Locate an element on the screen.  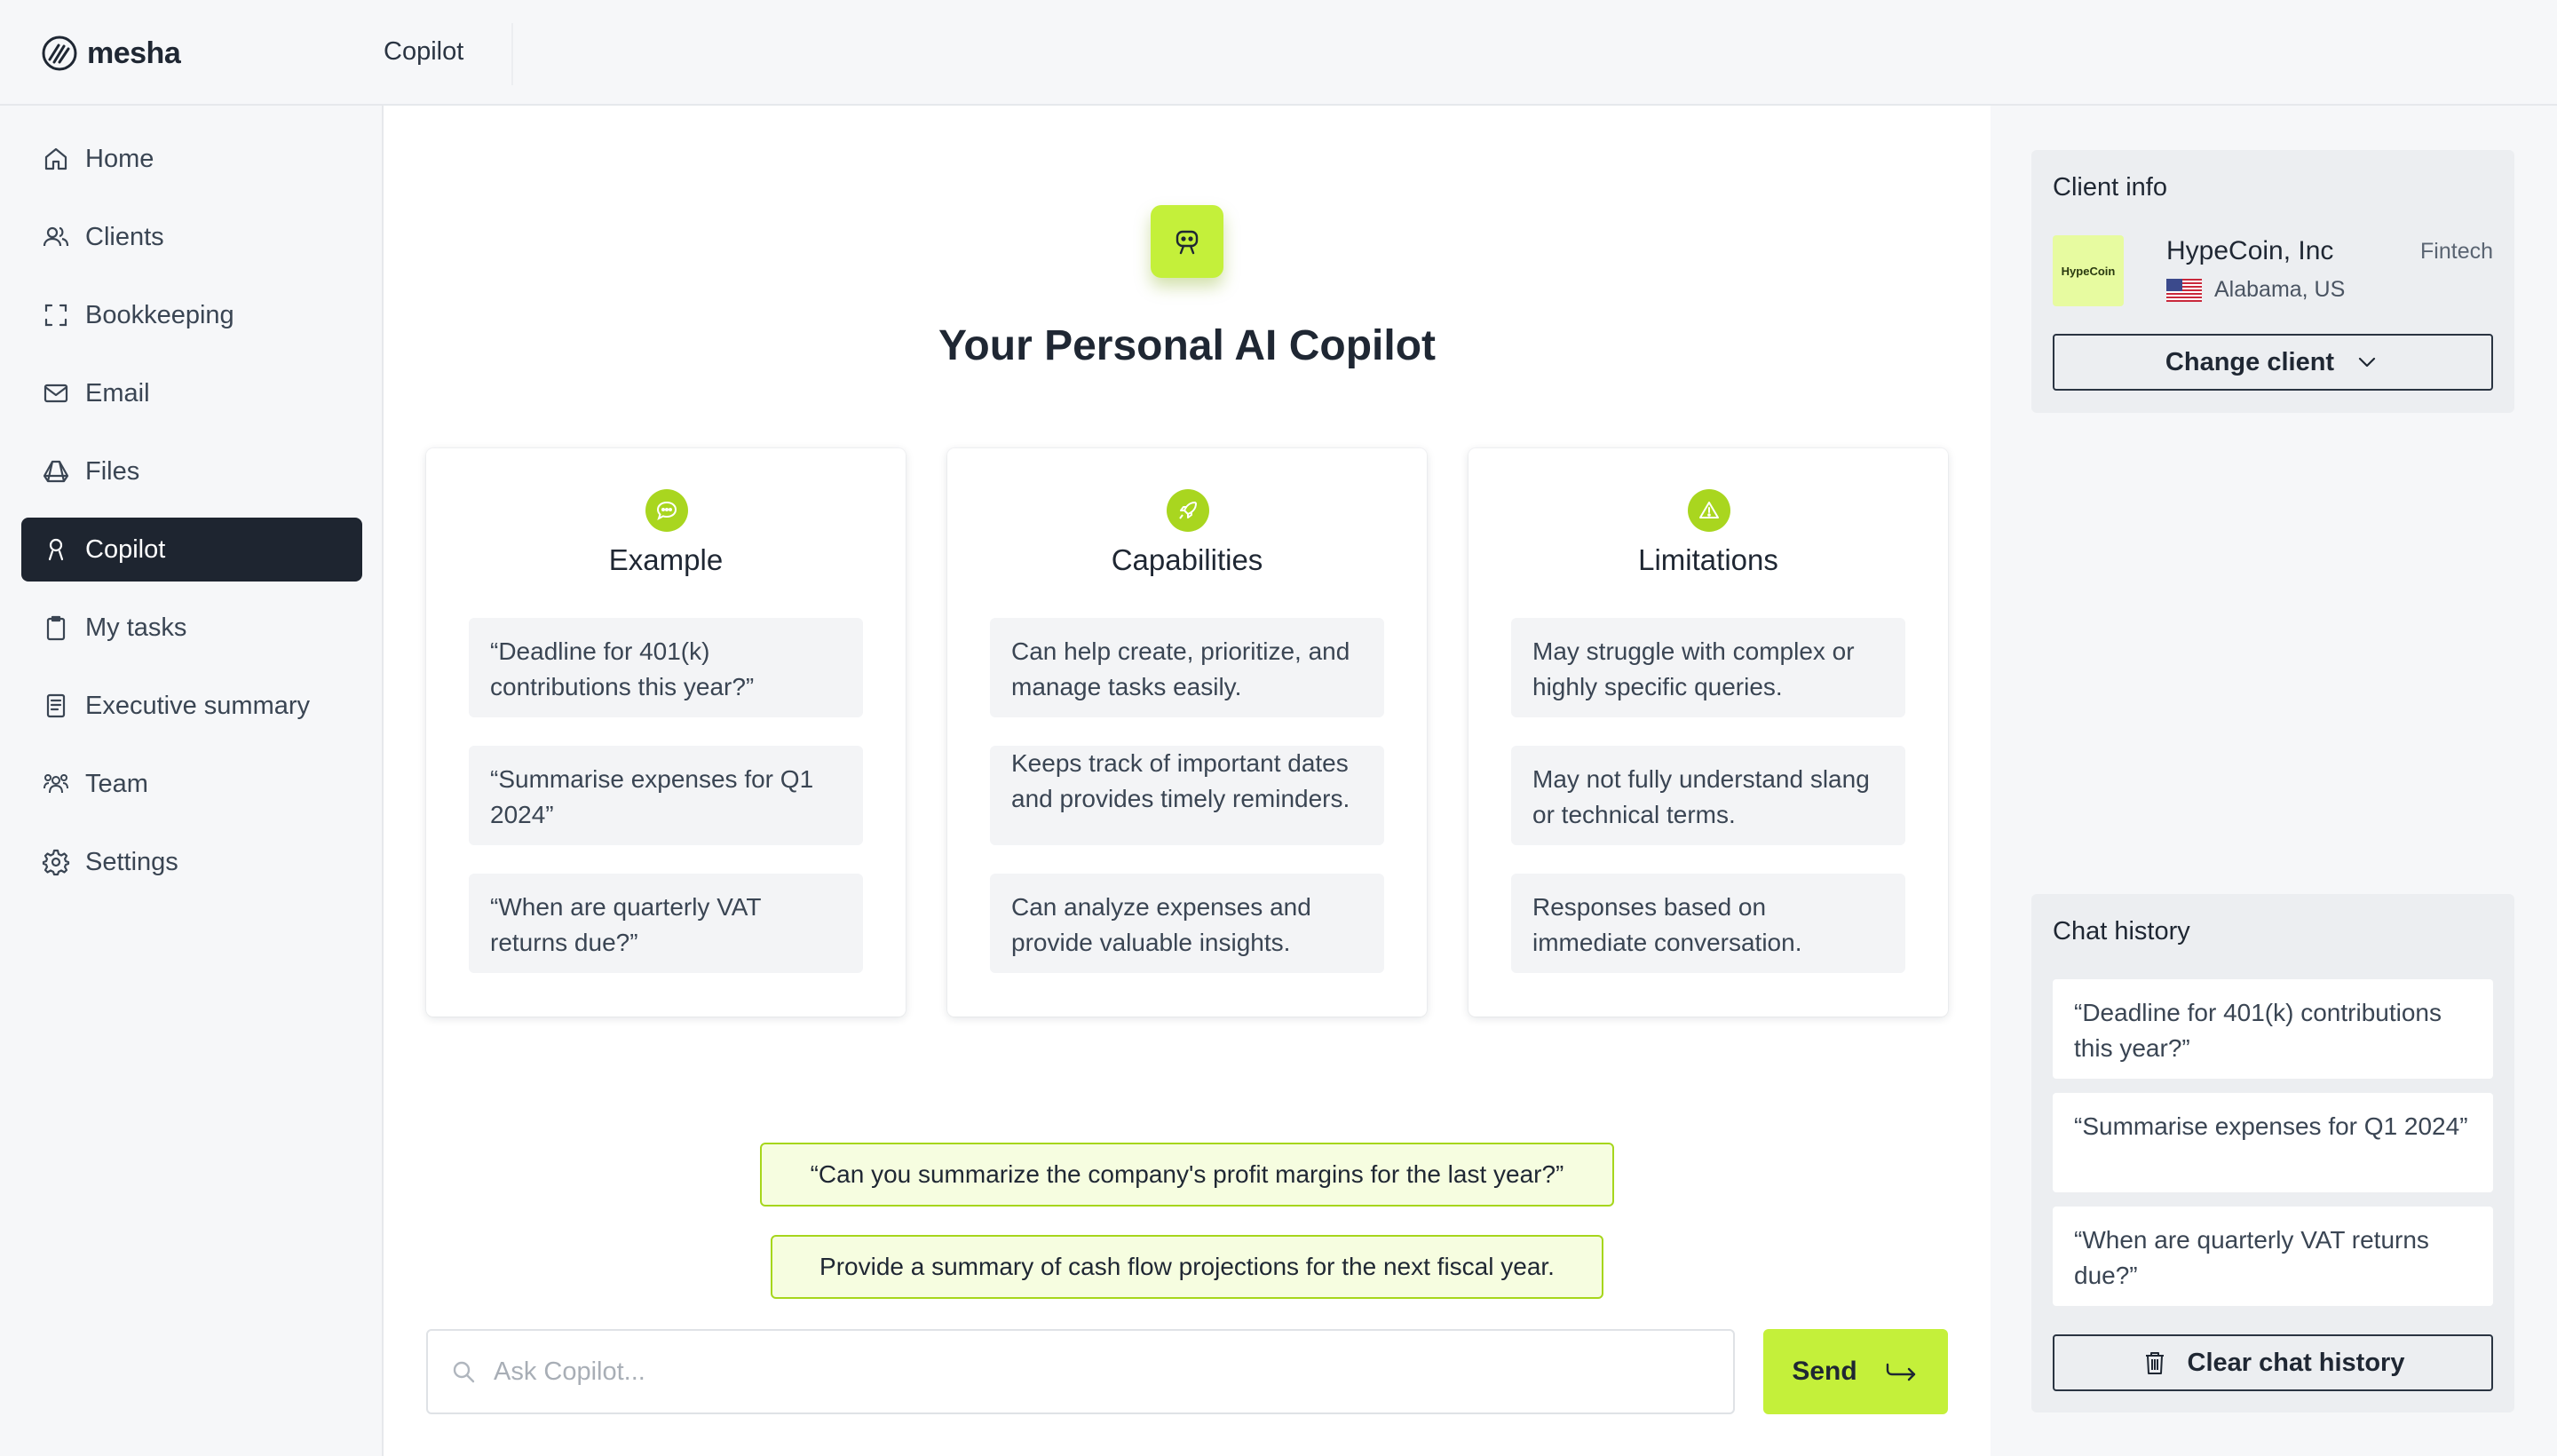
sidebar-item-label: Email is located at coordinates (117, 393).